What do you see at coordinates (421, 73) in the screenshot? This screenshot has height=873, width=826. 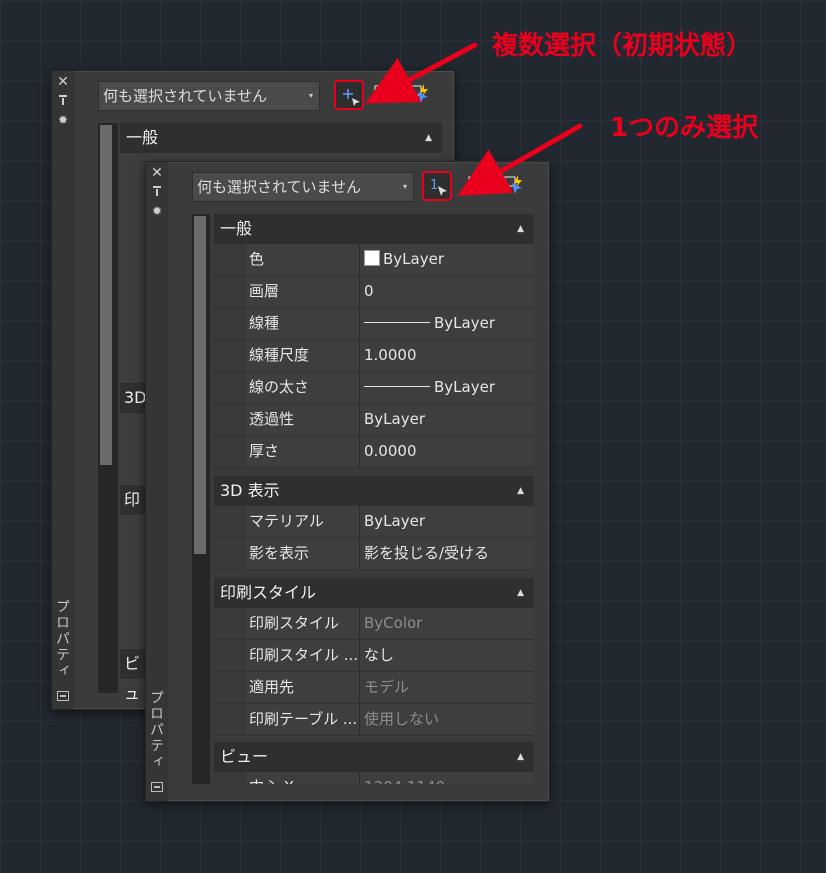 I see `arrow-to-multi-button` at bounding box center [421, 73].